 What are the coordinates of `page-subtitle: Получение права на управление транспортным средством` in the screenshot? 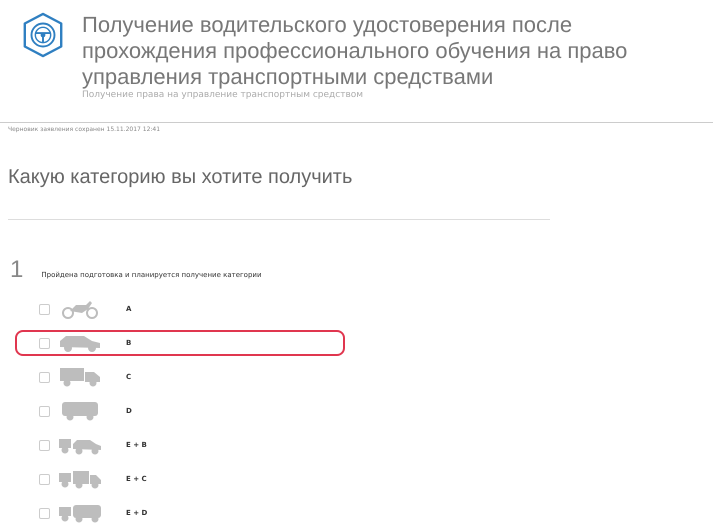 It's located at (223, 95).